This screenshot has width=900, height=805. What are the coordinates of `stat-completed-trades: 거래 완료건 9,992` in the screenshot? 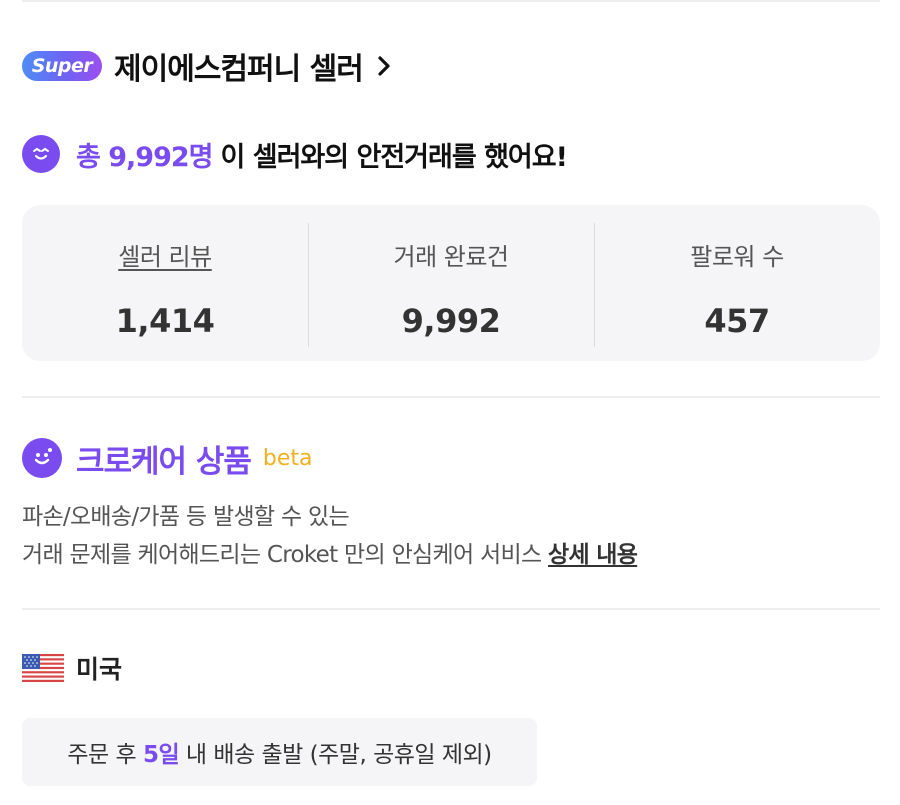 It's located at (451, 283).